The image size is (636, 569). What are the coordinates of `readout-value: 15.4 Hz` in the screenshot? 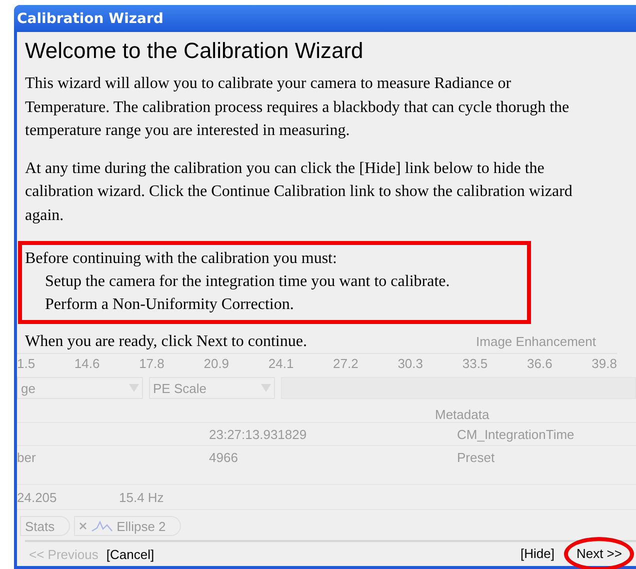 It's located at (142, 497).